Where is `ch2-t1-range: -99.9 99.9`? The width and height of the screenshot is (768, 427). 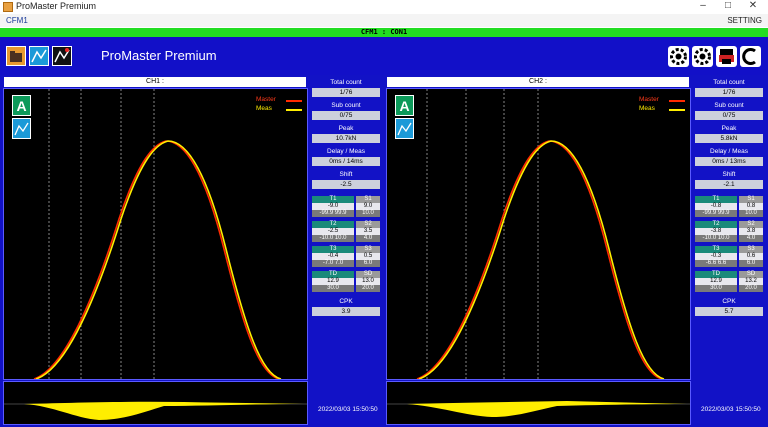
ch2-t1-range: -99.9 99.9 is located at coordinates (716, 213).